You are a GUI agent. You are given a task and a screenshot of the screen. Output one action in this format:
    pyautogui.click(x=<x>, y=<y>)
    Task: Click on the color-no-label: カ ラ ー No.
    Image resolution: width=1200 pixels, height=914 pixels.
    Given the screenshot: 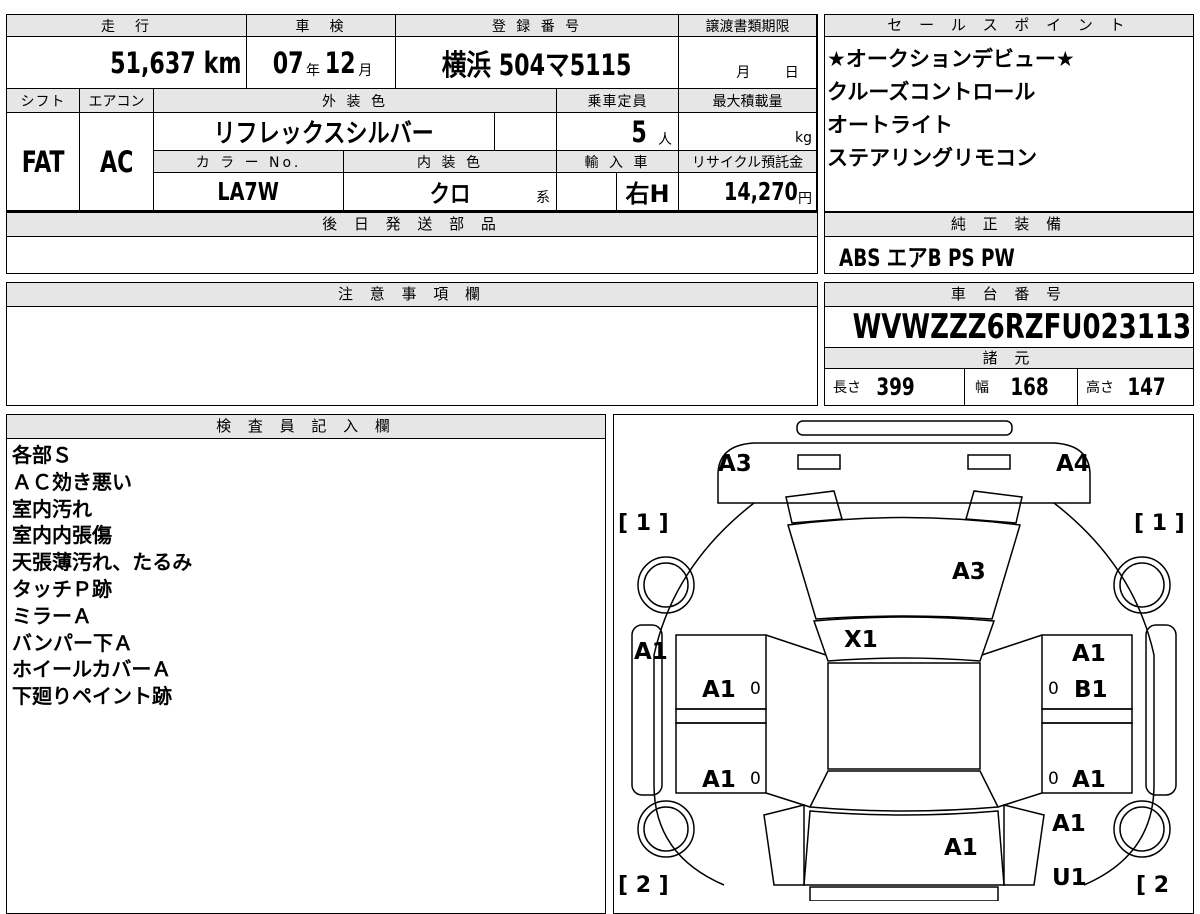 What is the action you would take?
    pyautogui.click(x=249, y=162)
    